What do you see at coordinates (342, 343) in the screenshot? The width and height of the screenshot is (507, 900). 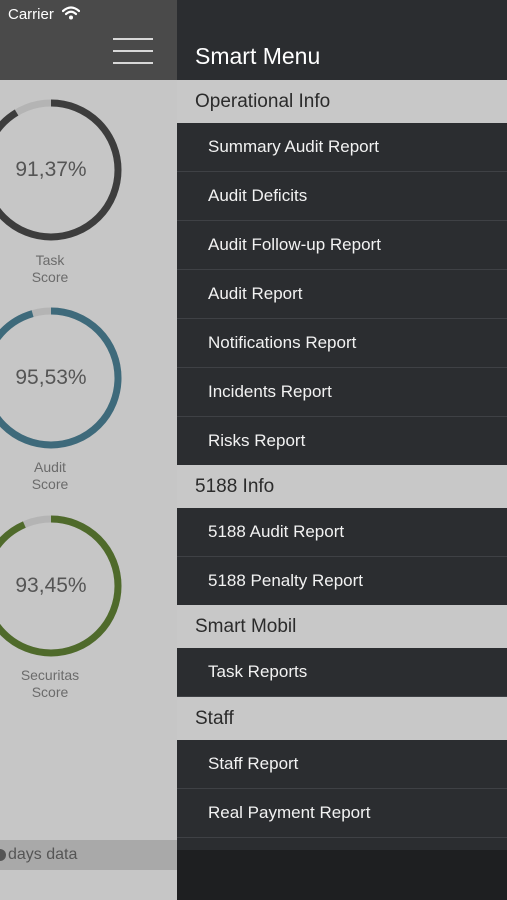 I see `menu-item-notifications-report: Notifications Report` at bounding box center [342, 343].